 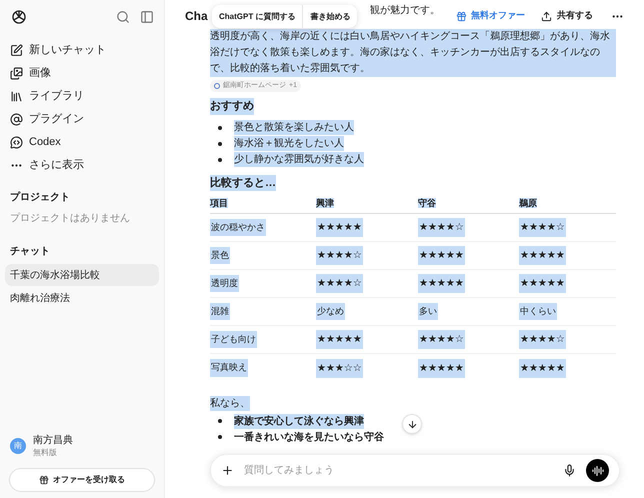 I want to click on table-header: 興津, so click(x=325, y=203).